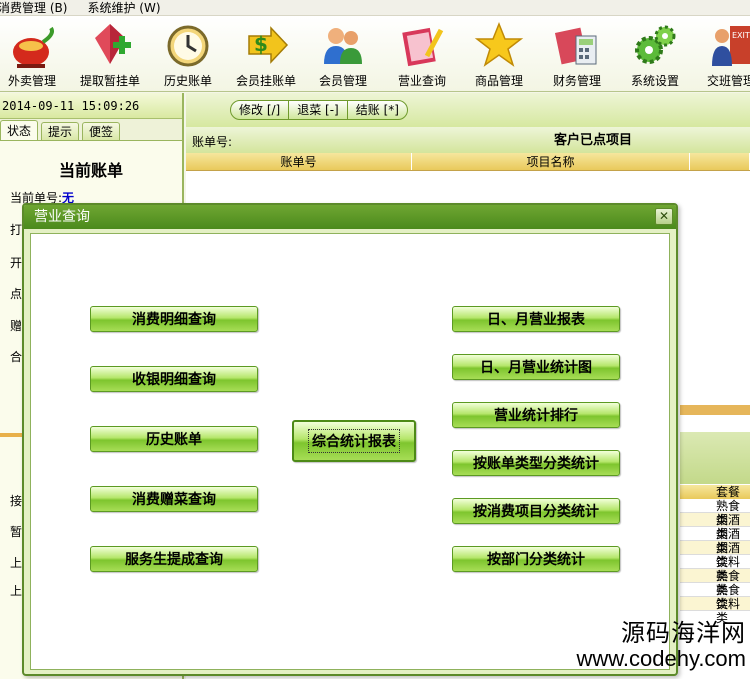 The width and height of the screenshot is (750, 679). Describe the element at coordinates (109, 81) in the screenshot. I see `retrieve-pending-label: 提取暂挂单` at that location.